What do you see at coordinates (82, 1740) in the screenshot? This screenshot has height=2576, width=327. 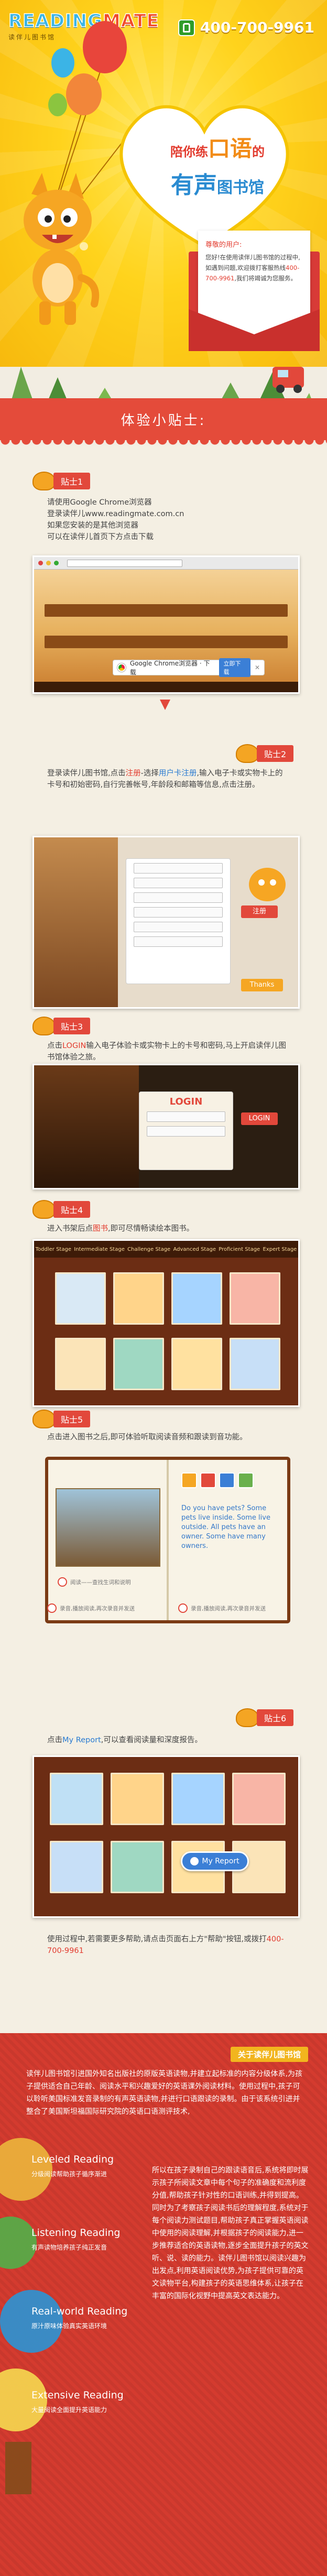 I see `step-6-text-blue: My Report` at bounding box center [82, 1740].